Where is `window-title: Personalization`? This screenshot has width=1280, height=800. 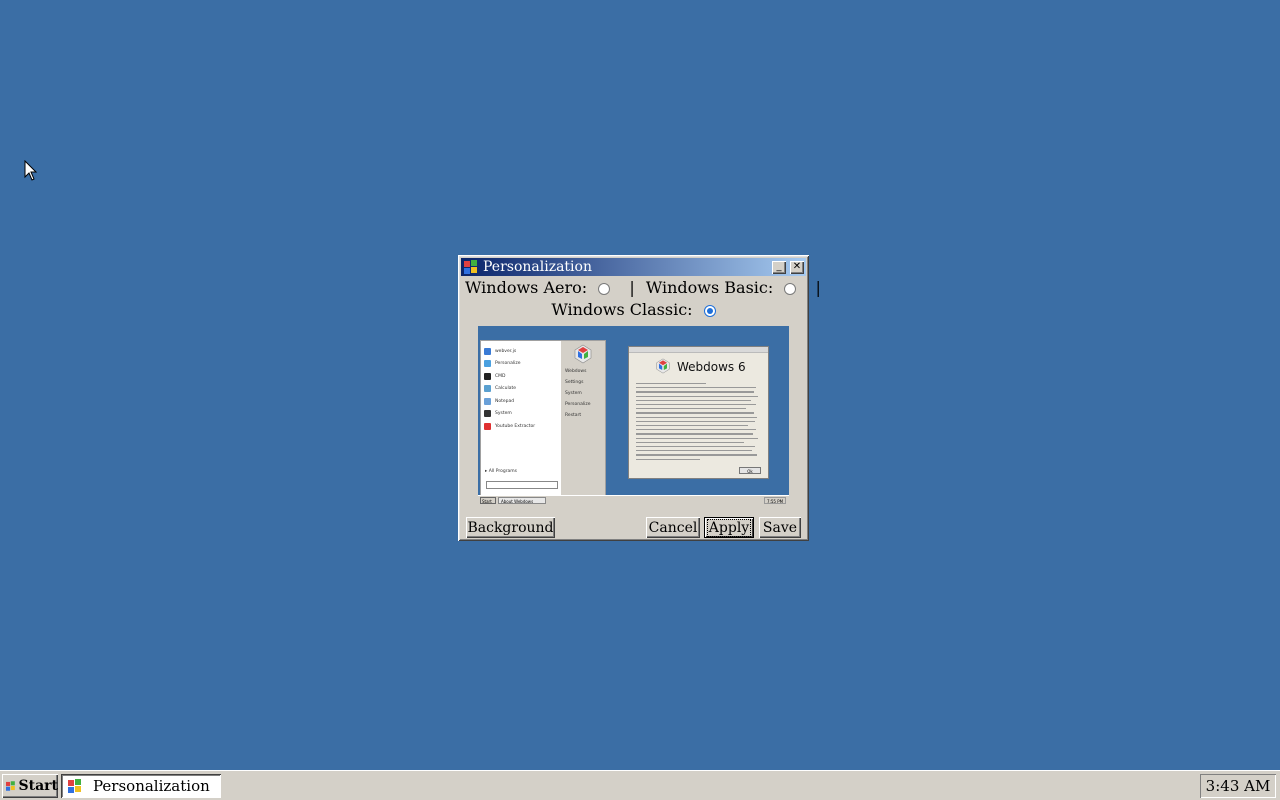
window-title: Personalization is located at coordinates (537, 267).